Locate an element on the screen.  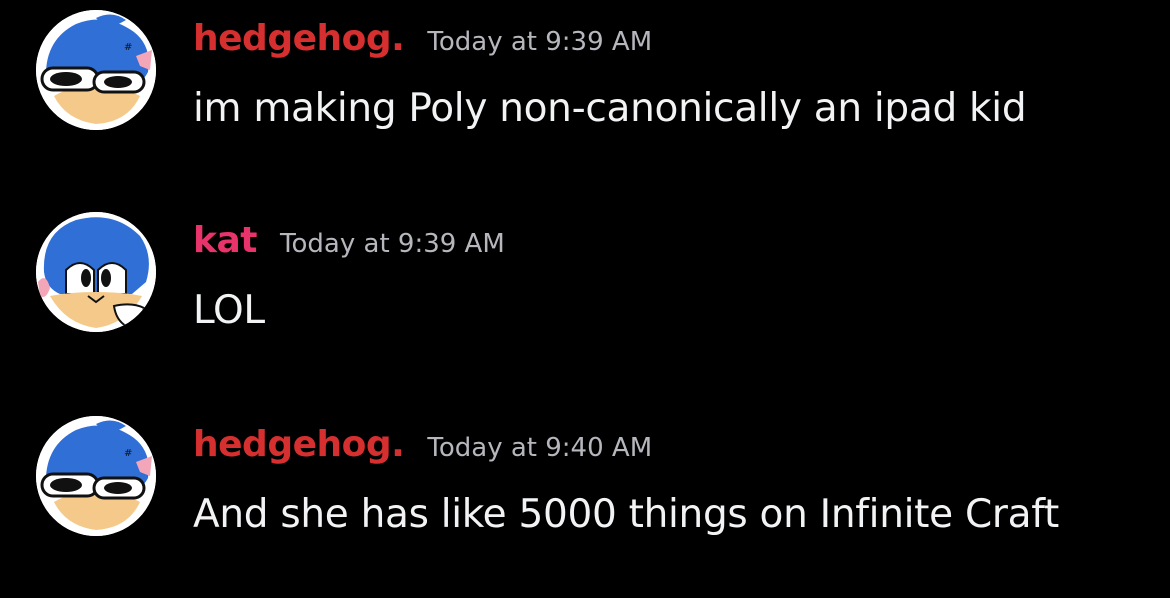
username: kat is located at coordinates (225, 240).